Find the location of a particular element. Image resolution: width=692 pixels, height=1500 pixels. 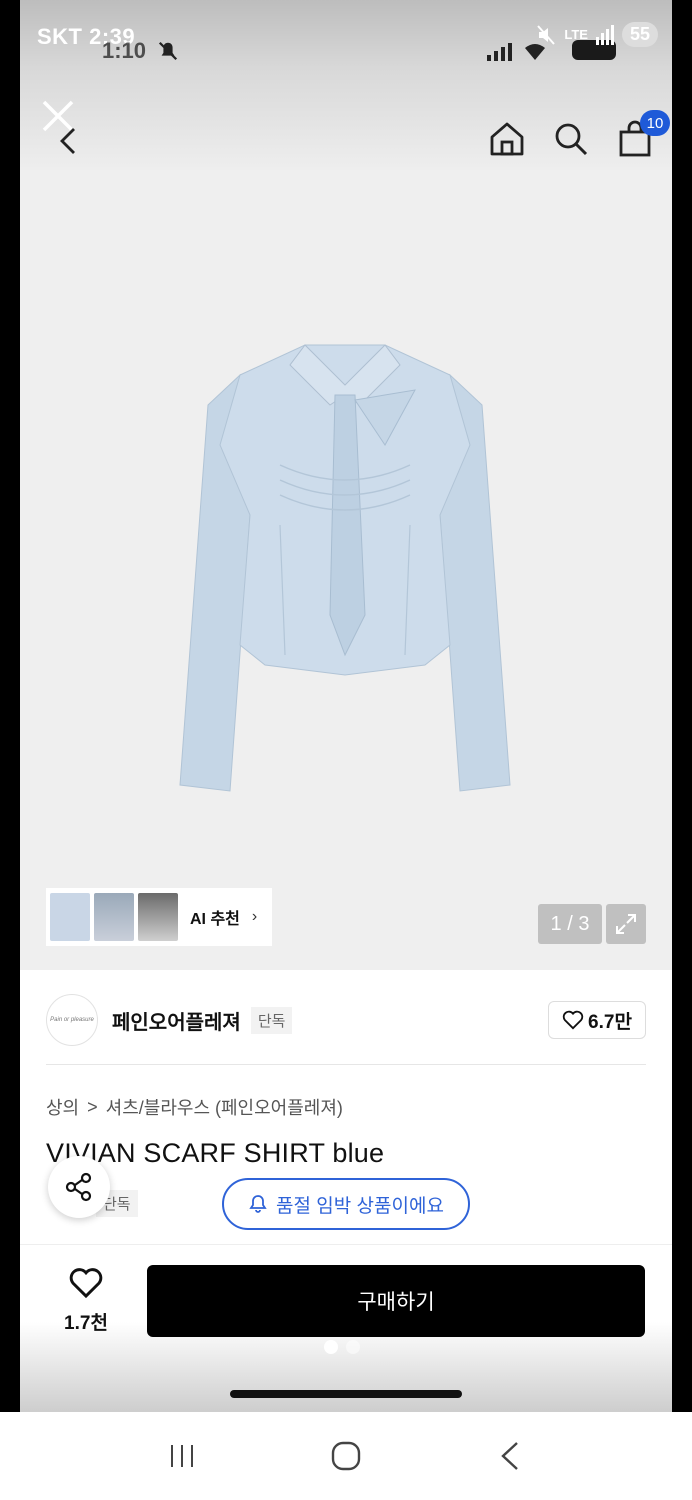

expand-icon is located at coordinates (626, 924).